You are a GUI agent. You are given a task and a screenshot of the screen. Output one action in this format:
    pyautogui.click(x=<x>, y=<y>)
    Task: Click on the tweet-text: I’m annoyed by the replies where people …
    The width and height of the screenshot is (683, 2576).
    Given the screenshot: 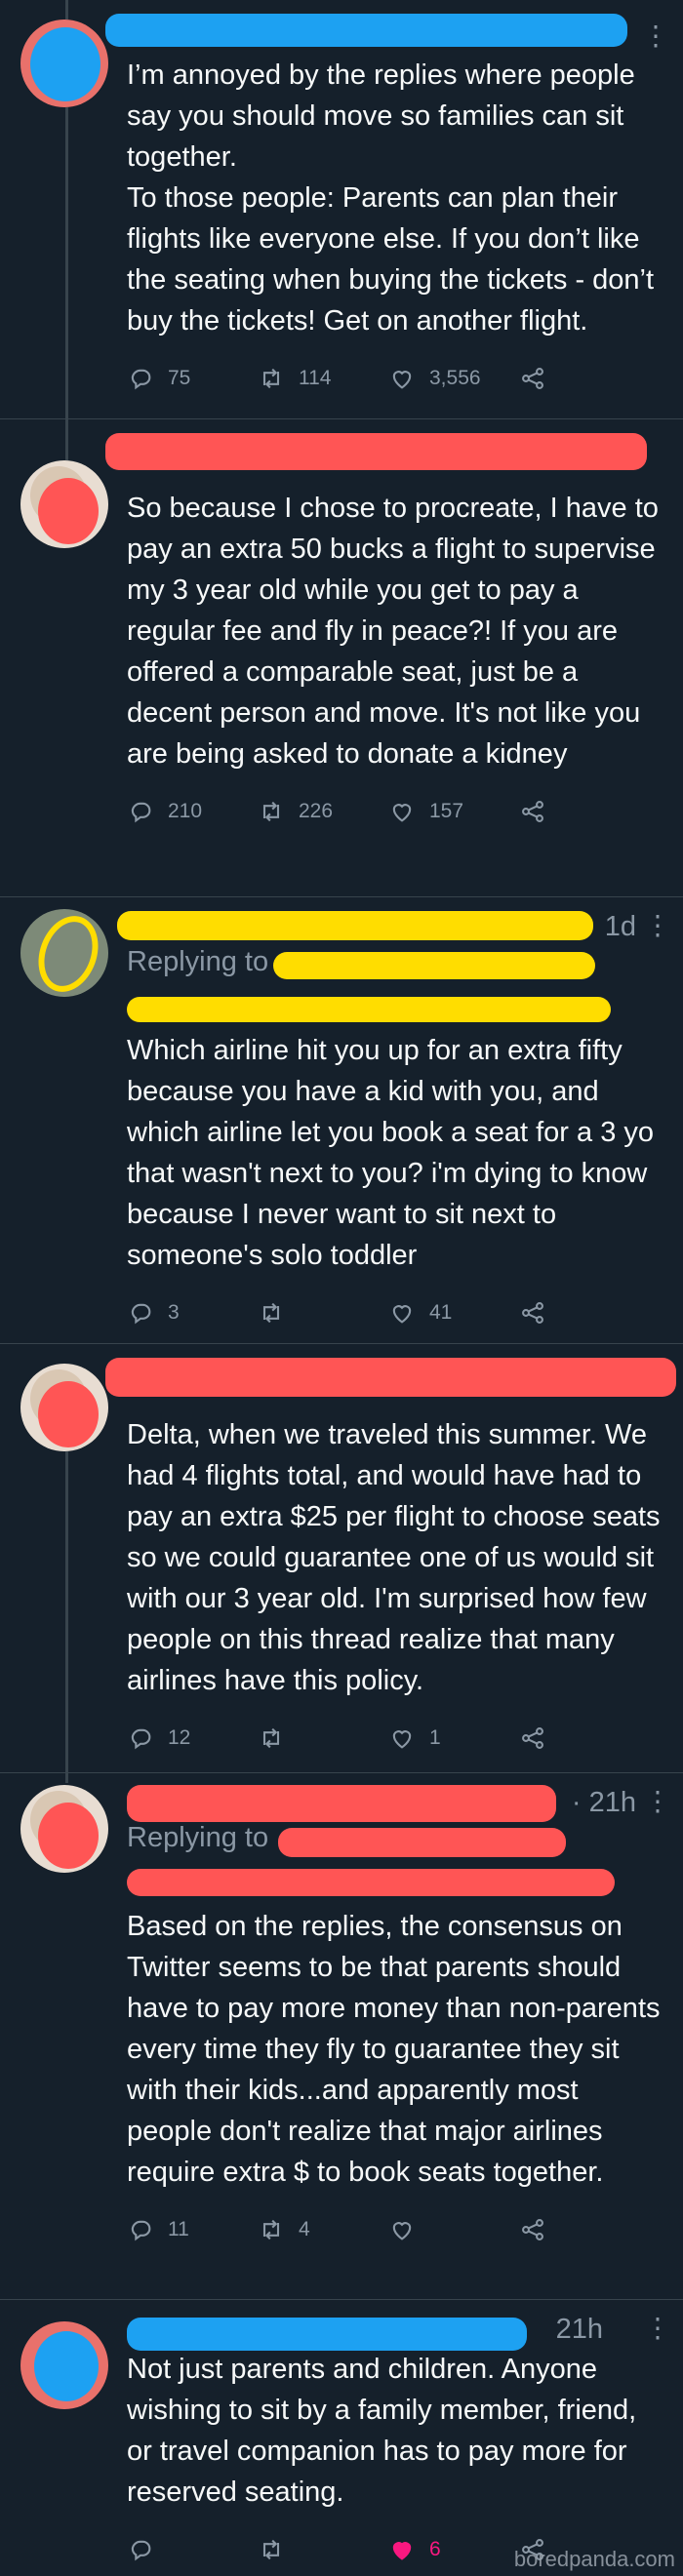 What is the action you would take?
    pyautogui.click(x=391, y=198)
    